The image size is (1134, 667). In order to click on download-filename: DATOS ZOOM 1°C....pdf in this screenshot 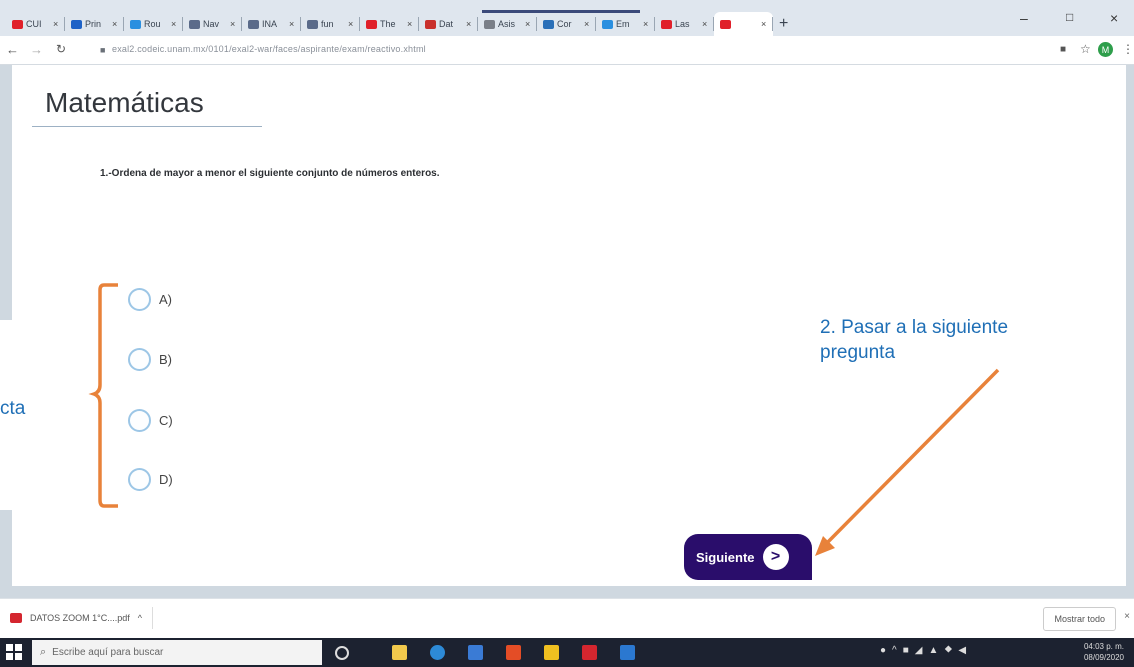, I will do `click(80, 618)`.